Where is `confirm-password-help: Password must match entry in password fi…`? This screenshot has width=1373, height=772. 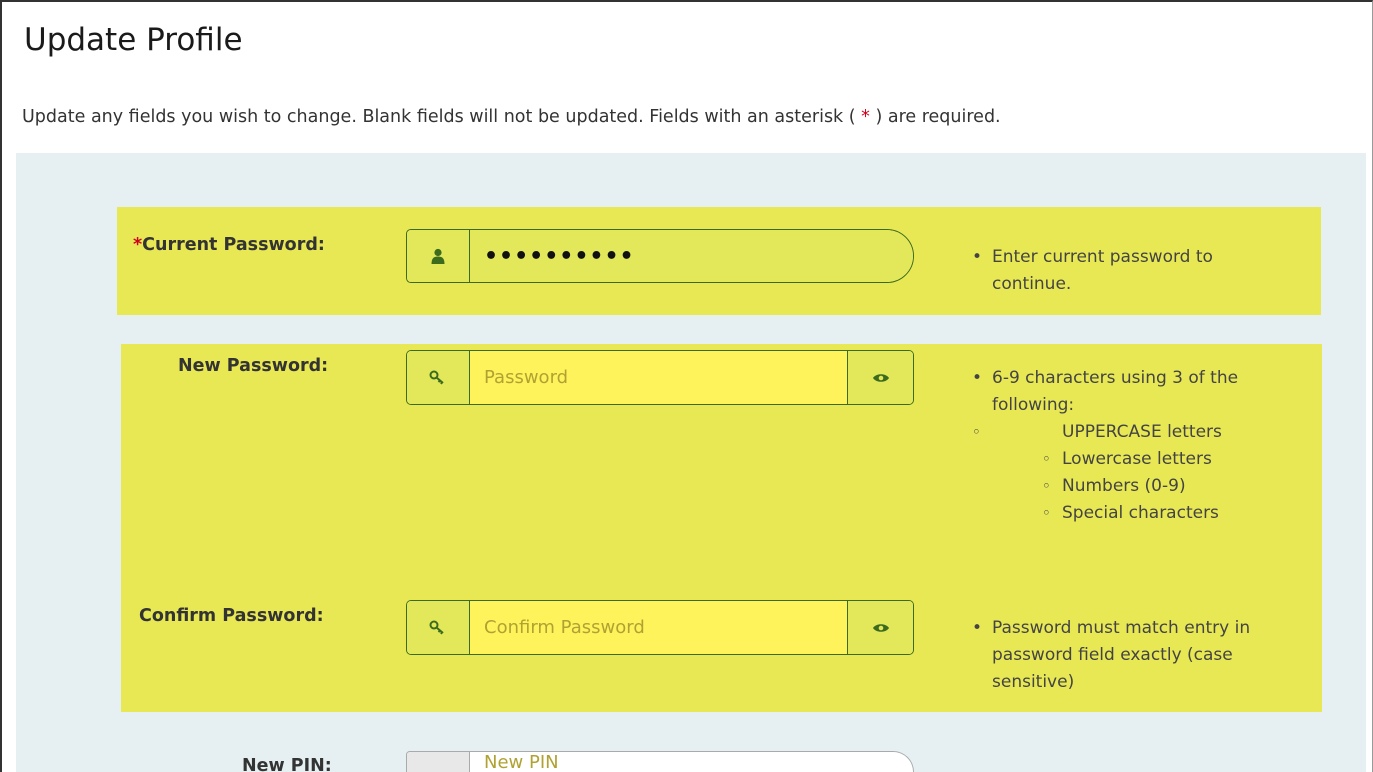
confirm-password-help: Password must match entry in password fi… is located at coordinates (1136, 655).